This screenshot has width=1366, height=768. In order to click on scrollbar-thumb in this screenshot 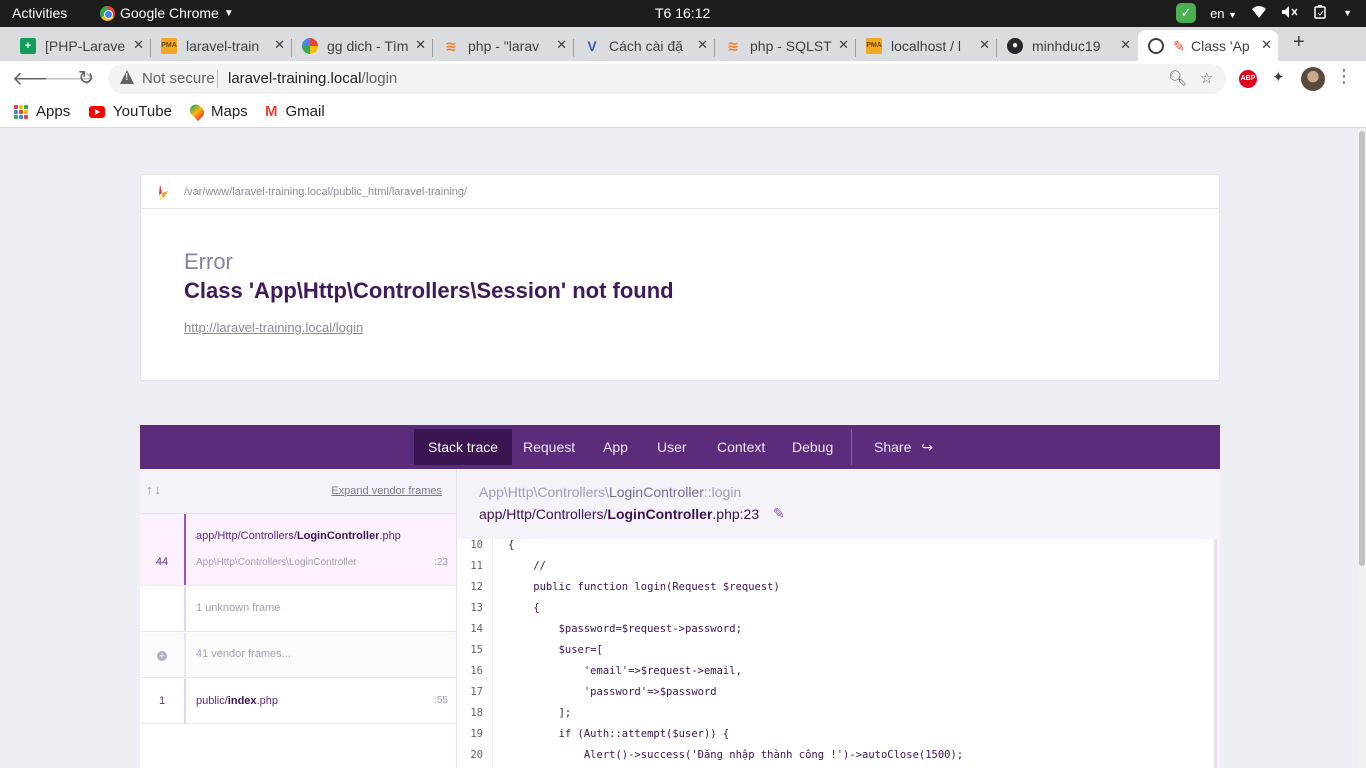, I will do `click(1362, 348)`.